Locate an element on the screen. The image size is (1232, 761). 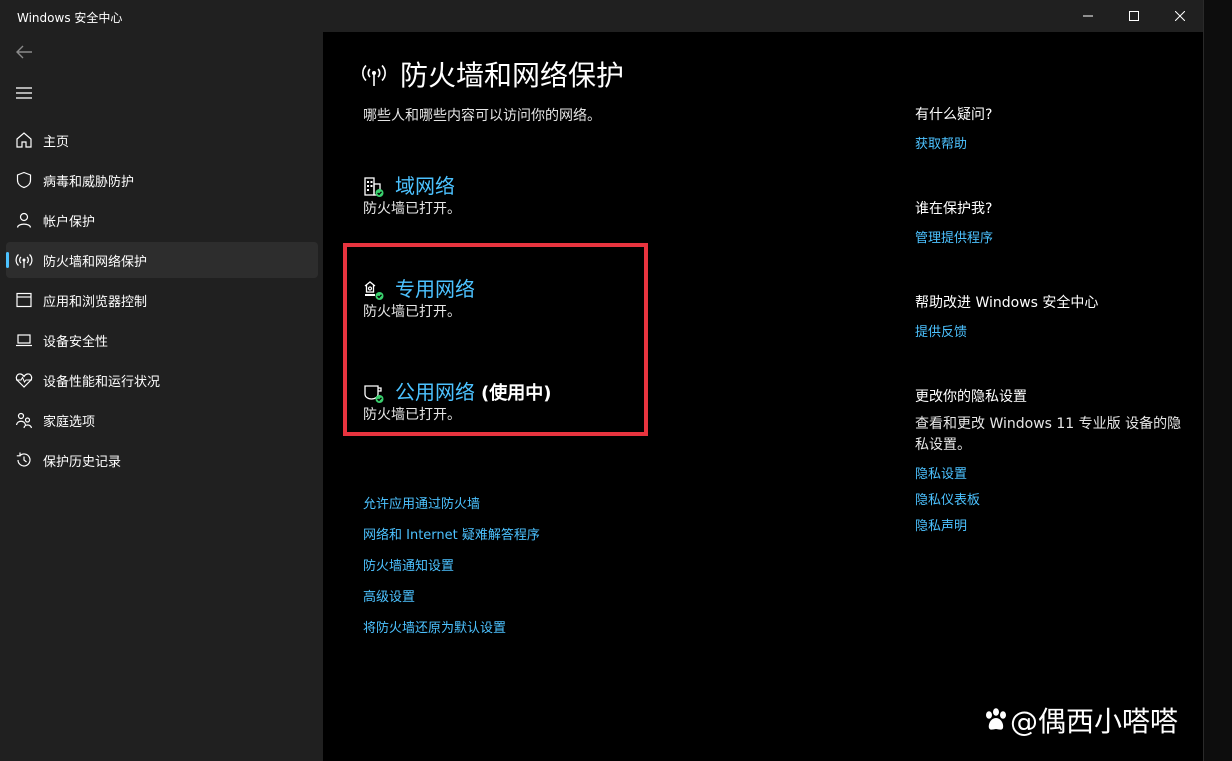
hamburger-icon is located at coordinates (24, 93).